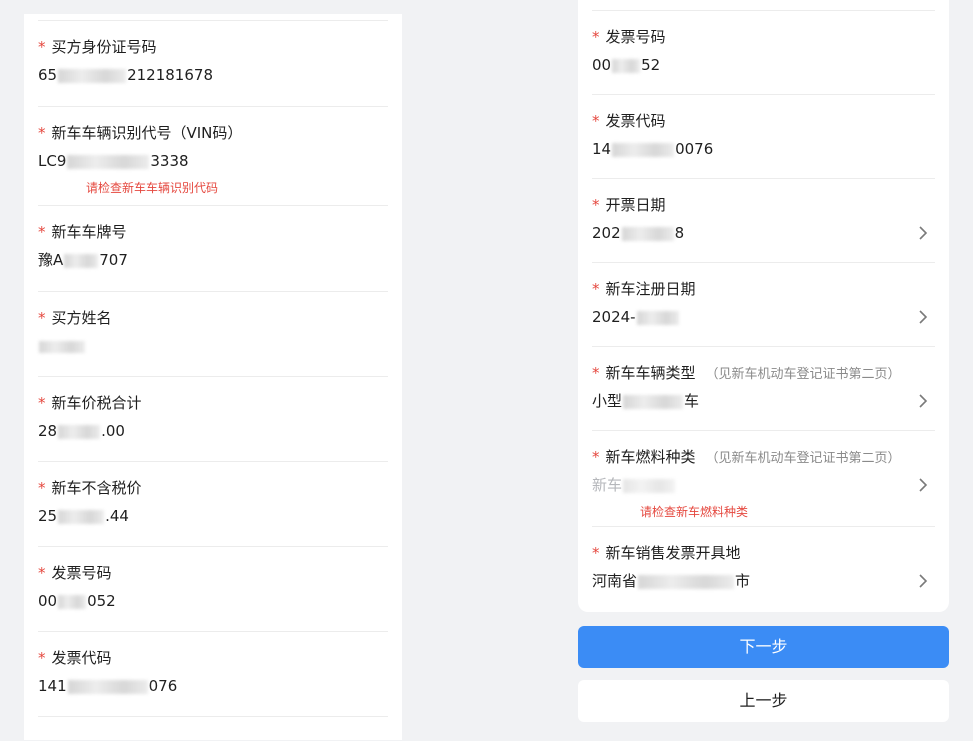 The width and height of the screenshot is (973, 741). Describe the element at coordinates (97, 47) in the screenshot. I see `field-label: * 买方身份证号码` at that location.